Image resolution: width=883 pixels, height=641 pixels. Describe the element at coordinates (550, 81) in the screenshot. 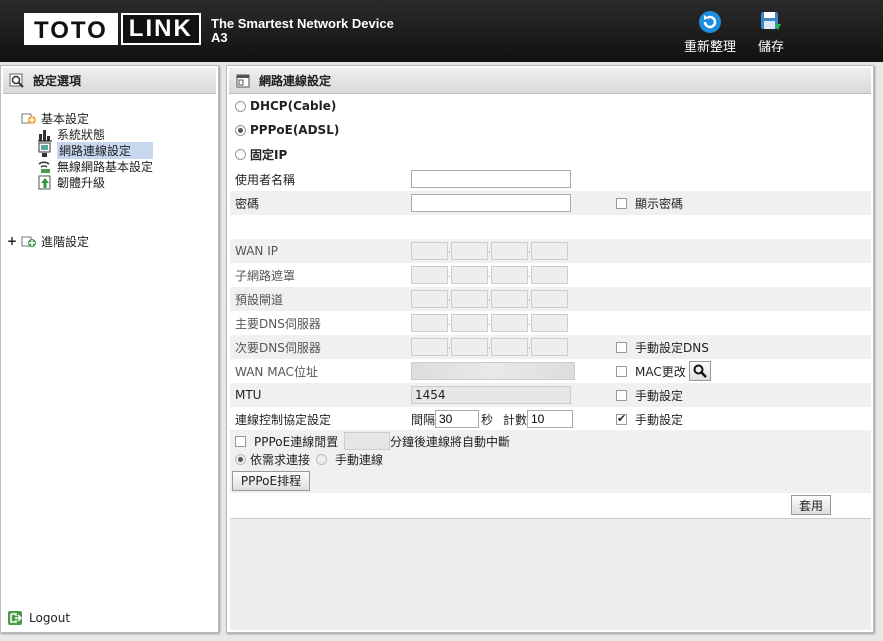

I see `main-header: 網路連線設定` at that location.